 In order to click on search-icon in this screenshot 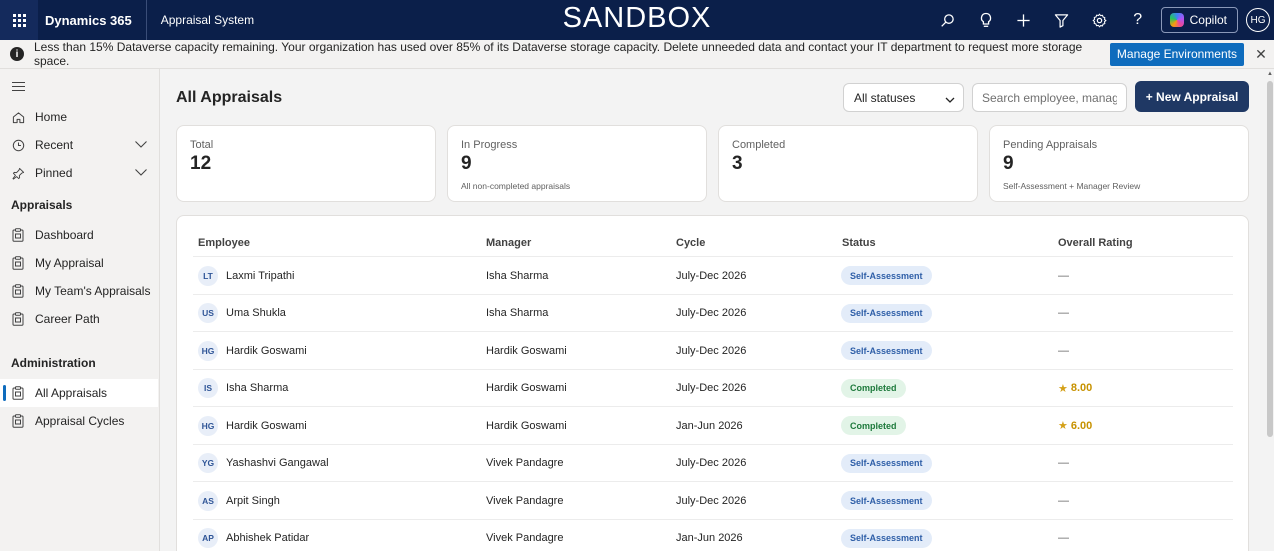, I will do `click(948, 20)`.